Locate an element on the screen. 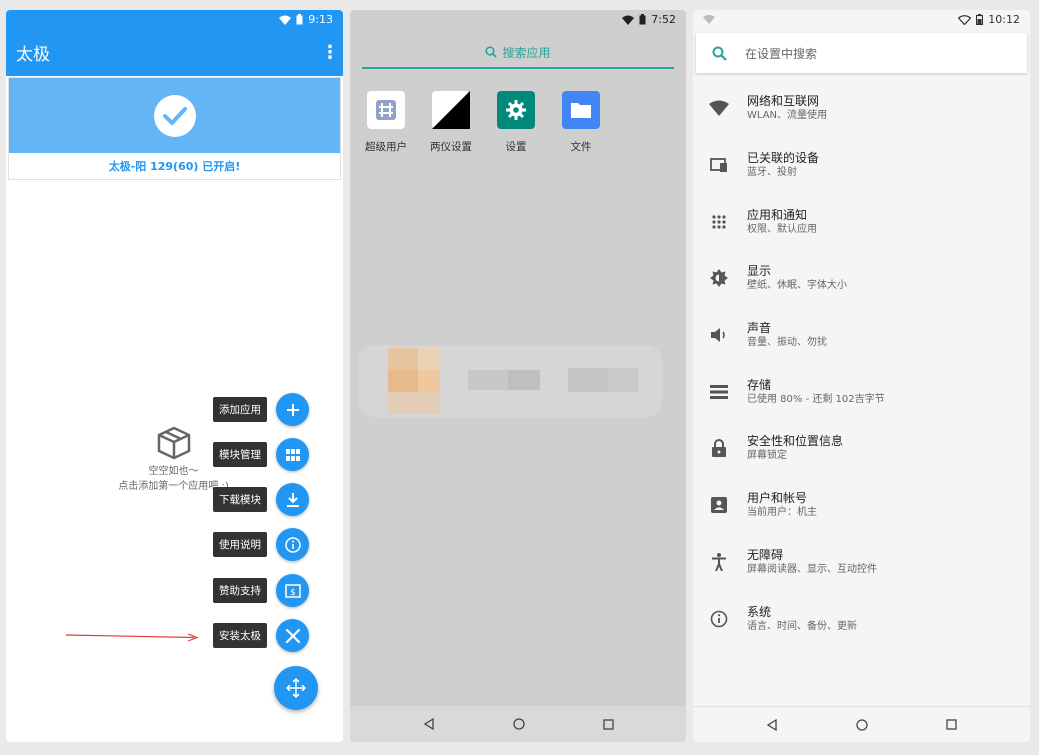  app-label: 设置 is located at coordinates (516, 147).